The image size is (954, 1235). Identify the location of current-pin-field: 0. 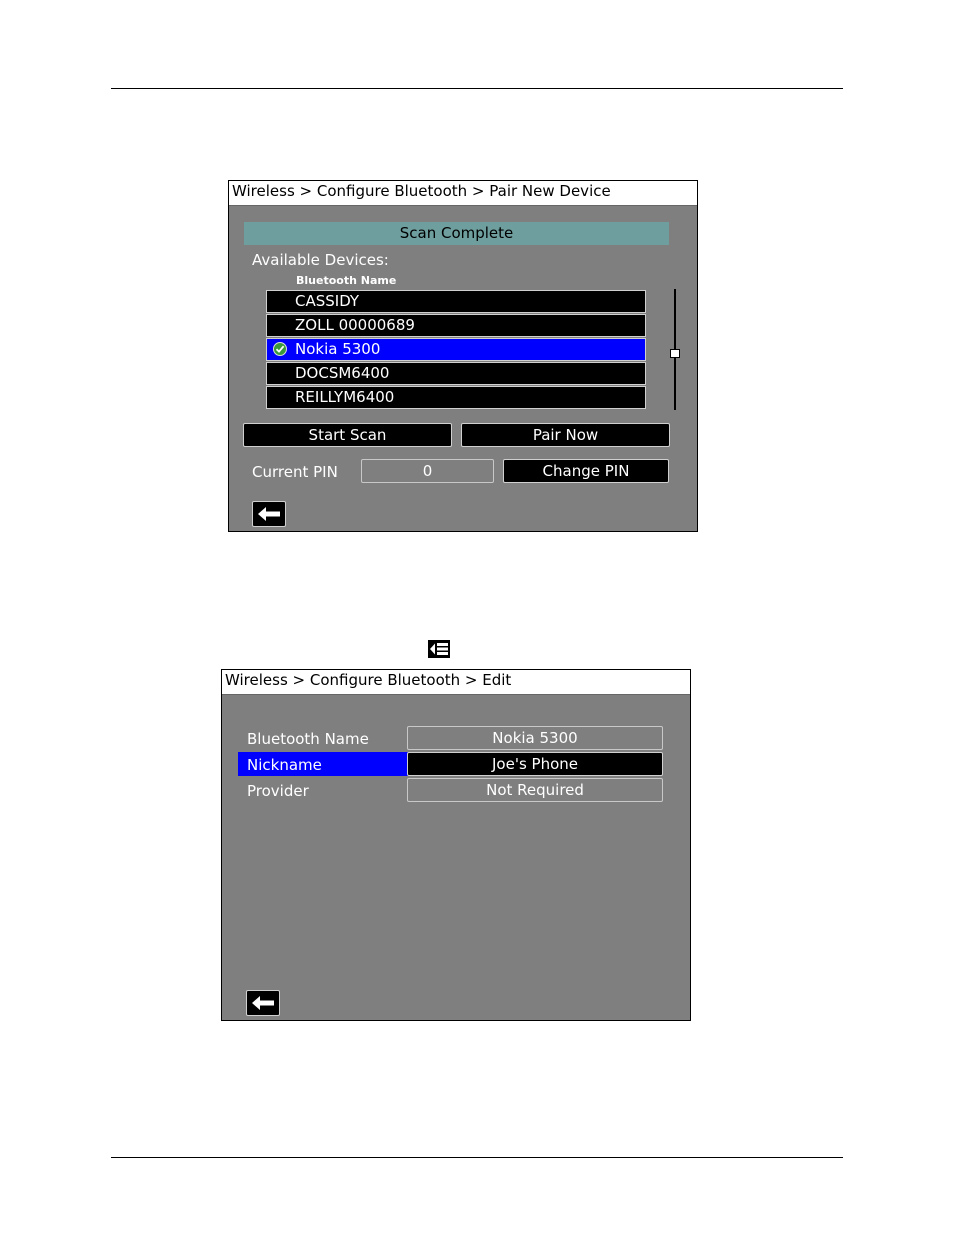
(427, 471).